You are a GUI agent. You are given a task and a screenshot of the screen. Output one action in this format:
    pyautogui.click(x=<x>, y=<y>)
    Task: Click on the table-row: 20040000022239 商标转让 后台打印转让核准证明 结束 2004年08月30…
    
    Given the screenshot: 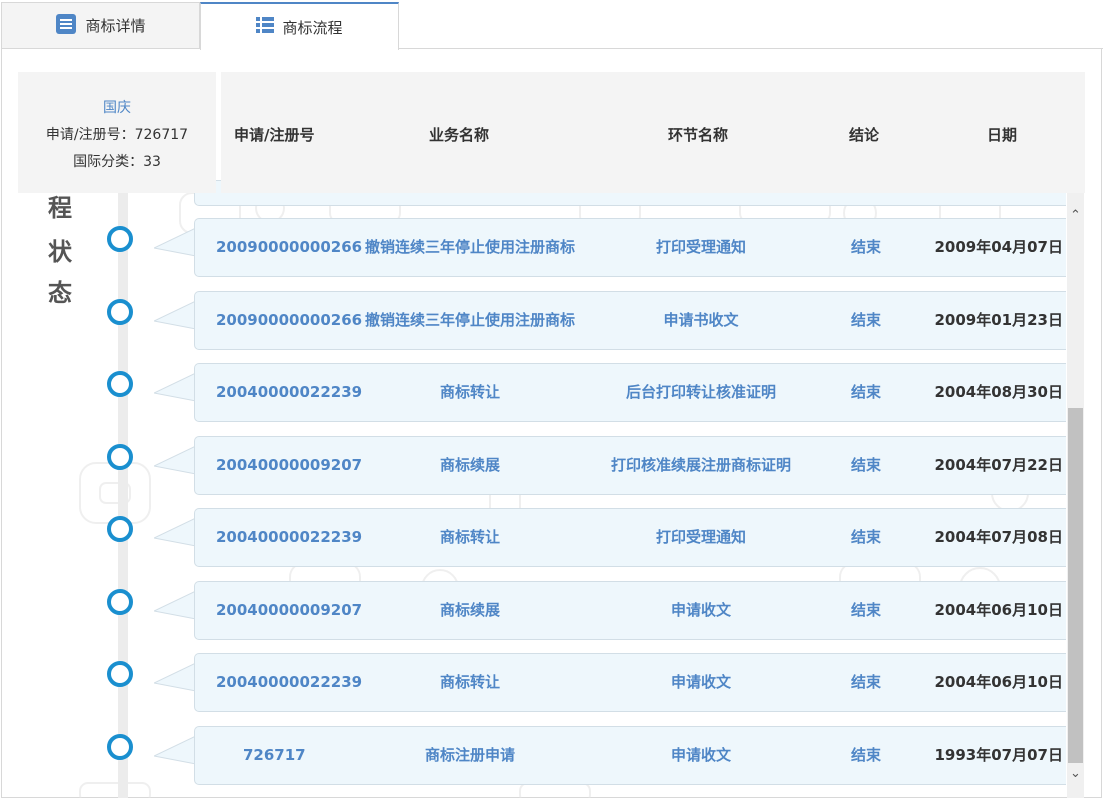 What is the action you would take?
    pyautogui.click(x=630, y=392)
    